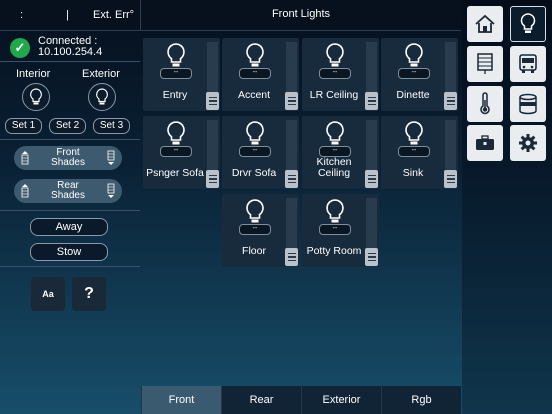 The width and height of the screenshot is (552, 414). Describe the element at coordinates (111, 126) in the screenshot. I see `set-3-button: Set 3` at that location.